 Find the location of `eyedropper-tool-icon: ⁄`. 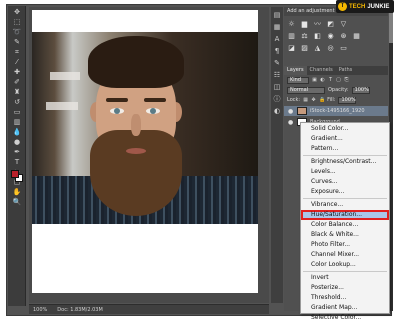

eyedropper-tool-icon: ⁄ is located at coordinates (17, 62).